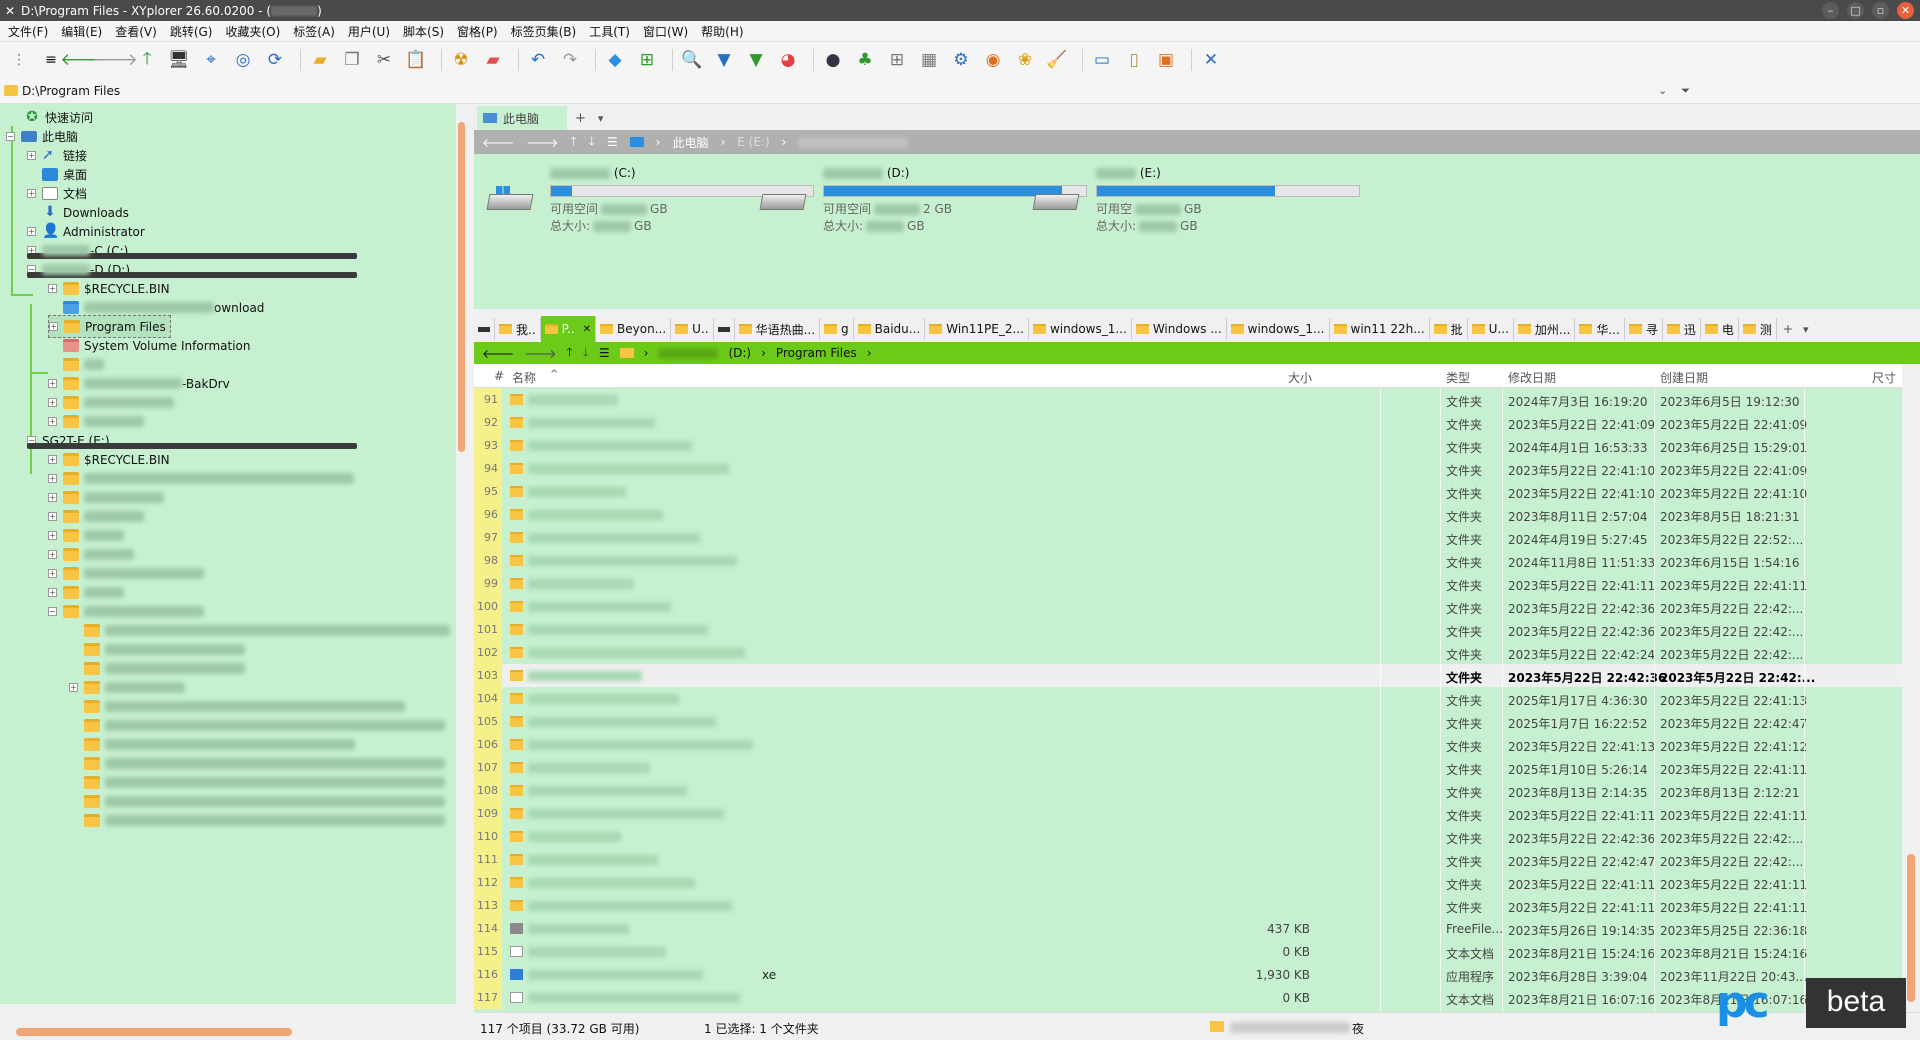 Image resolution: width=1920 pixels, height=1040 pixels. What do you see at coordinates (314, 31) in the screenshot?
I see `menu-tags: 标签(A)` at bounding box center [314, 31].